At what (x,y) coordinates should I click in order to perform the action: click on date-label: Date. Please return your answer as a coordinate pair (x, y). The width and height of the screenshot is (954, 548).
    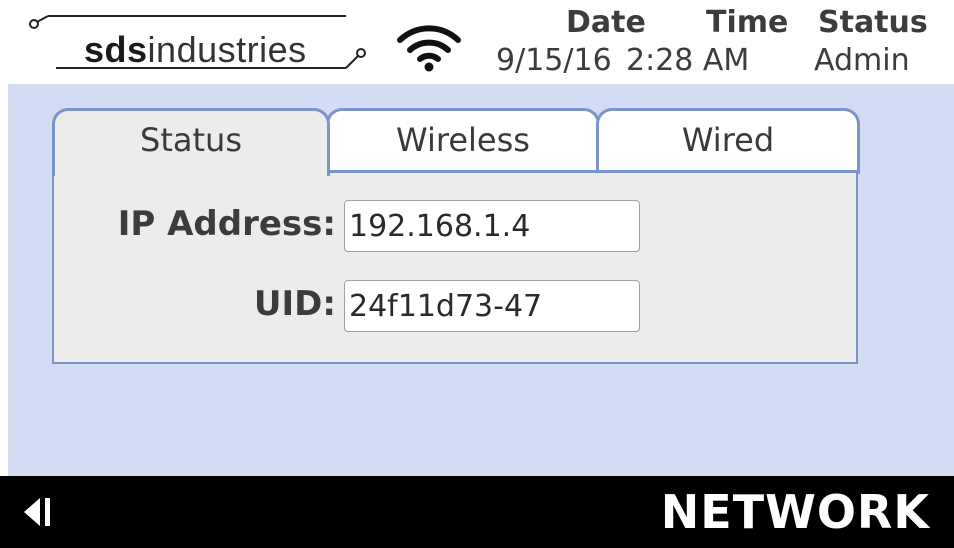
    Looking at the image, I should click on (606, 22).